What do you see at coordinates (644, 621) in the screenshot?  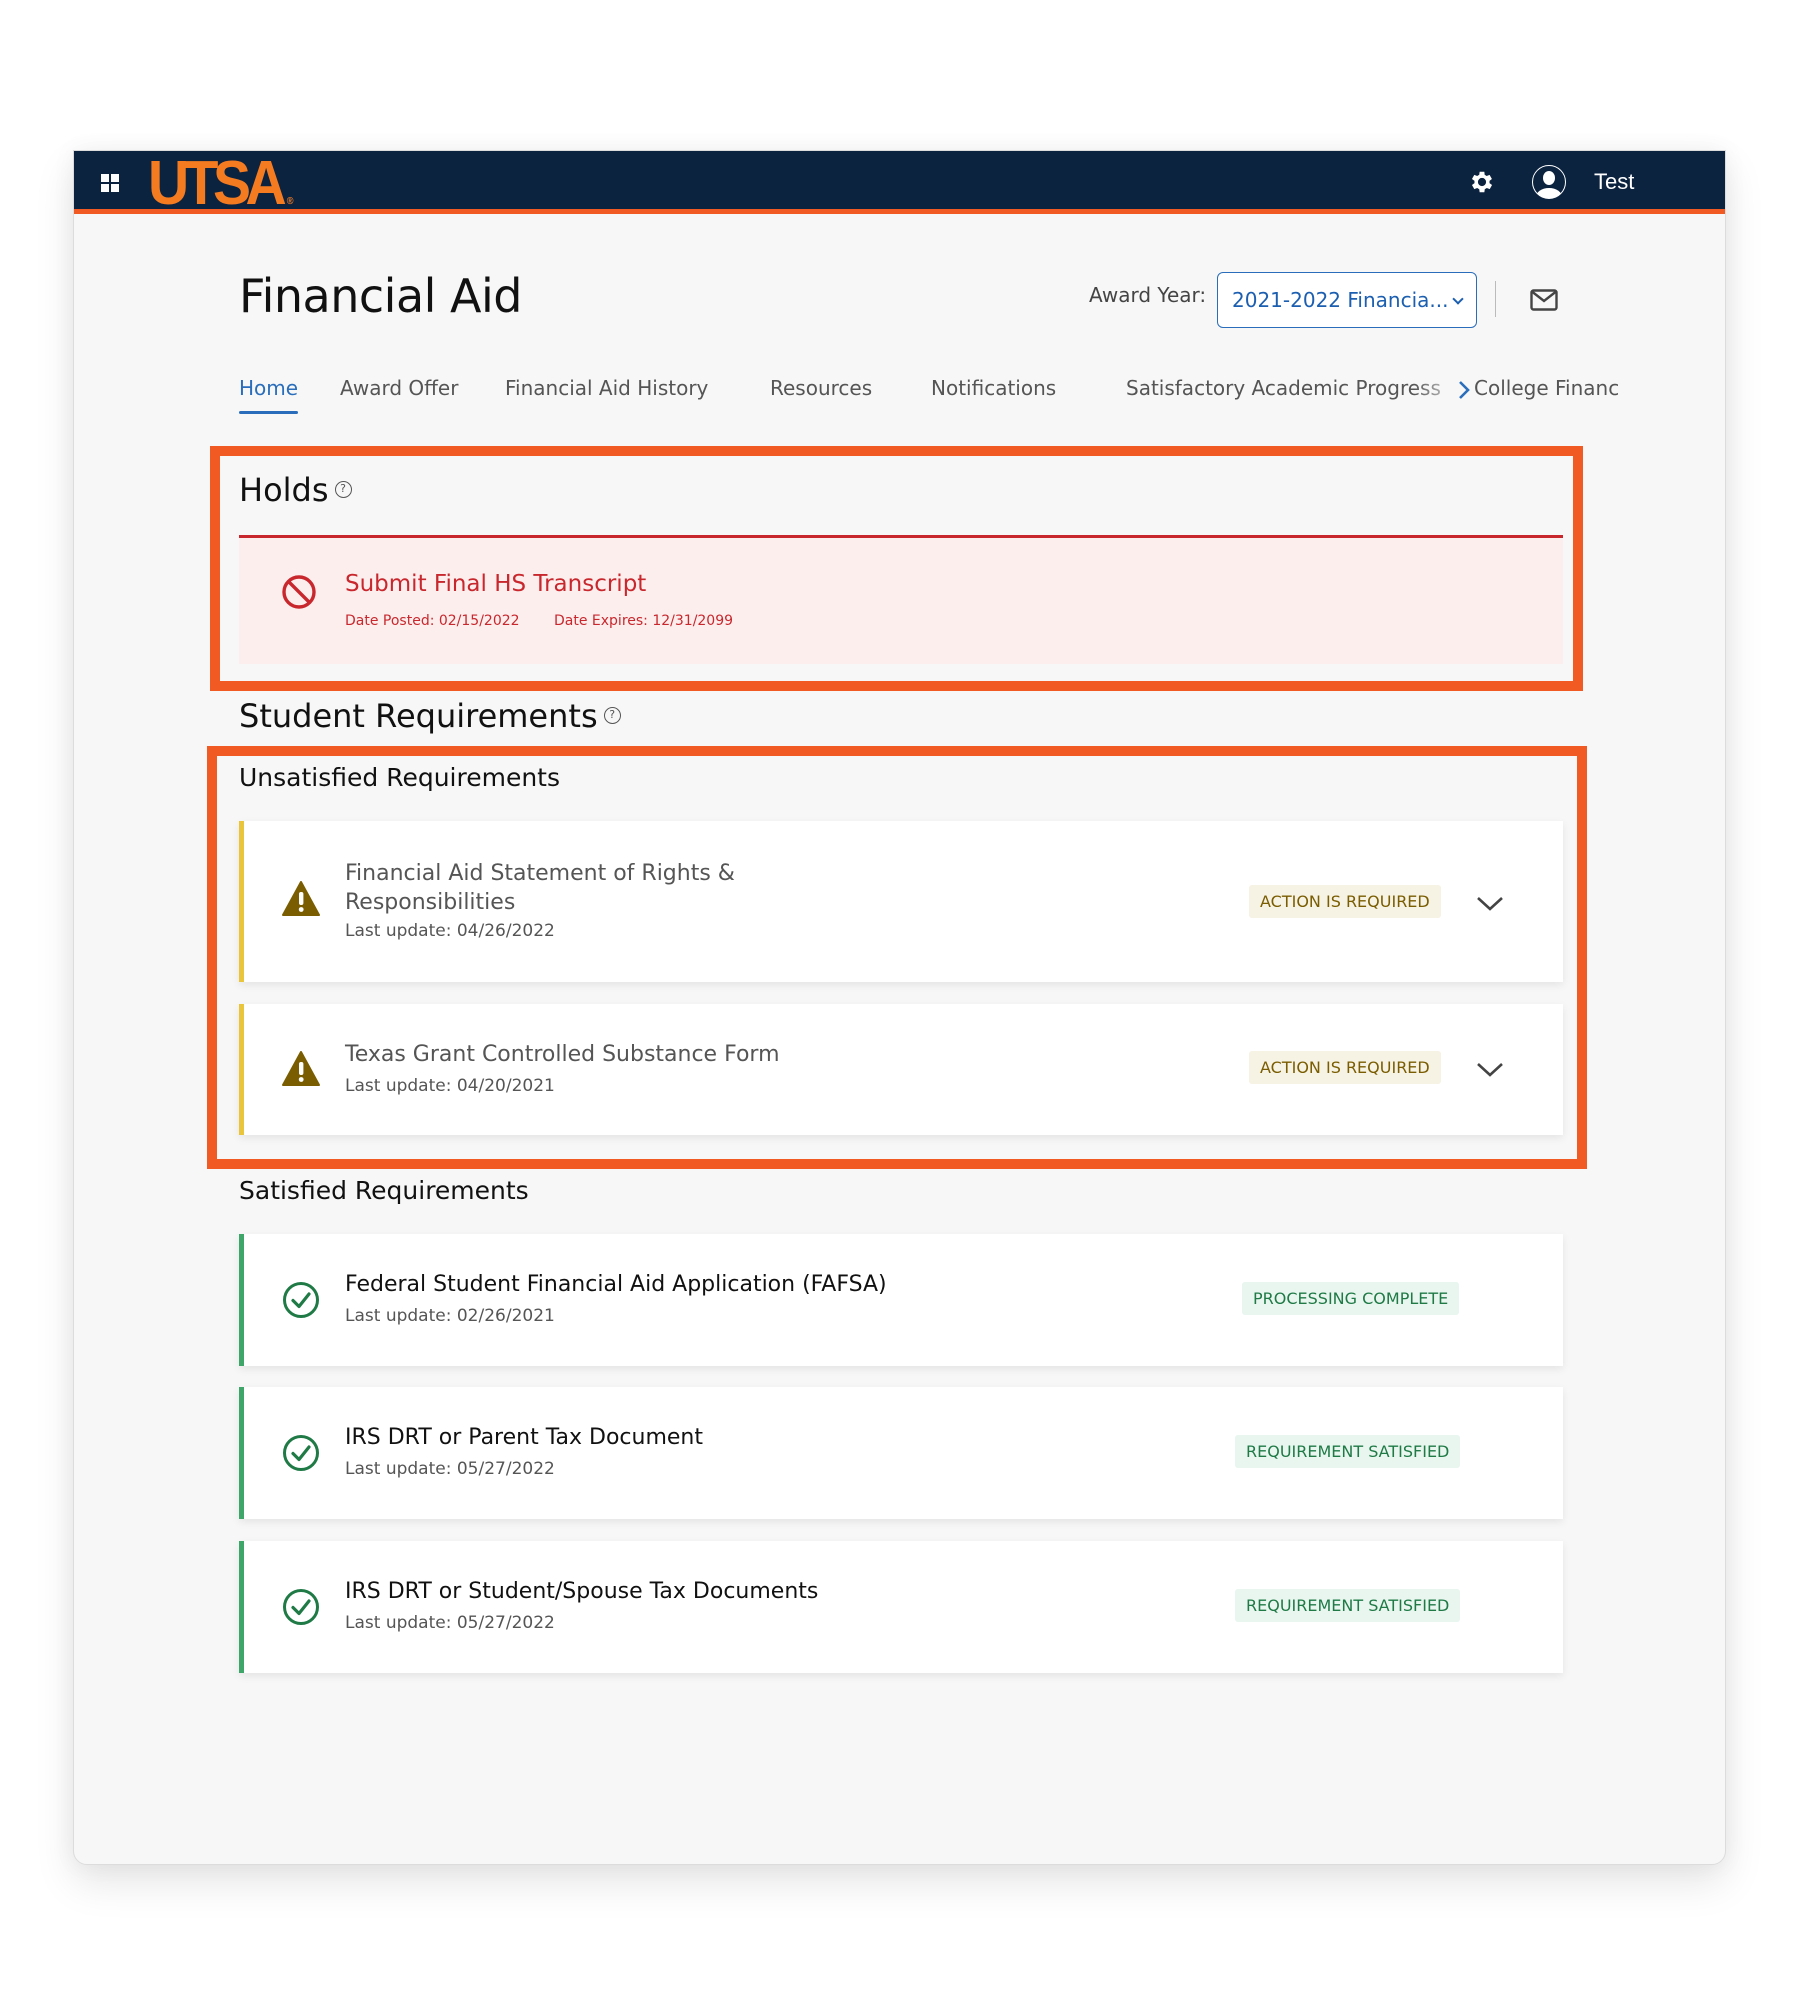 I see `hold-date-expires: Date Expires: 12/31/2099` at bounding box center [644, 621].